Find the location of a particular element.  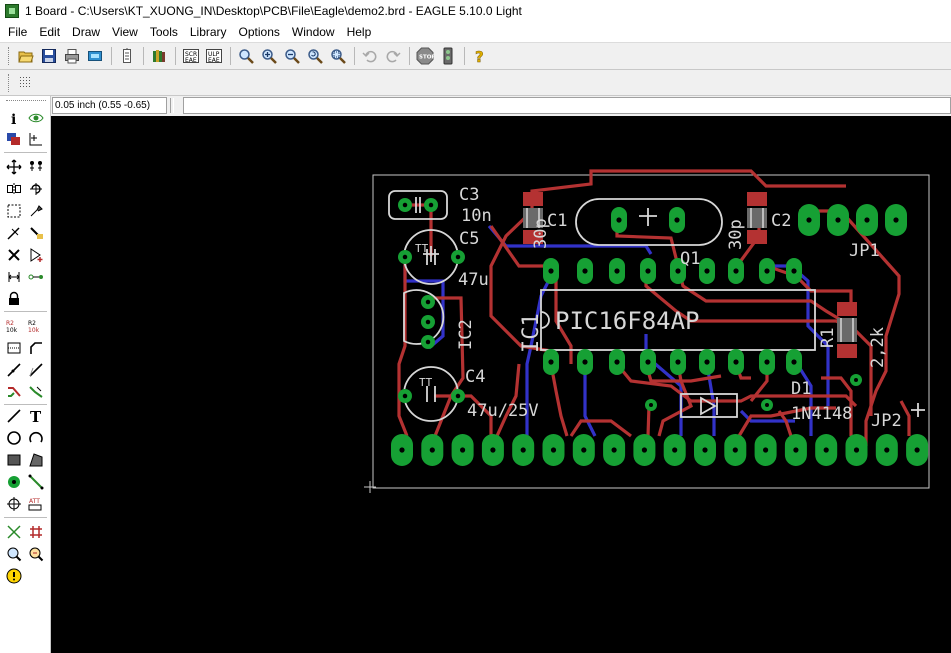

label-c3-name: C3 is located at coordinates (469, 195).